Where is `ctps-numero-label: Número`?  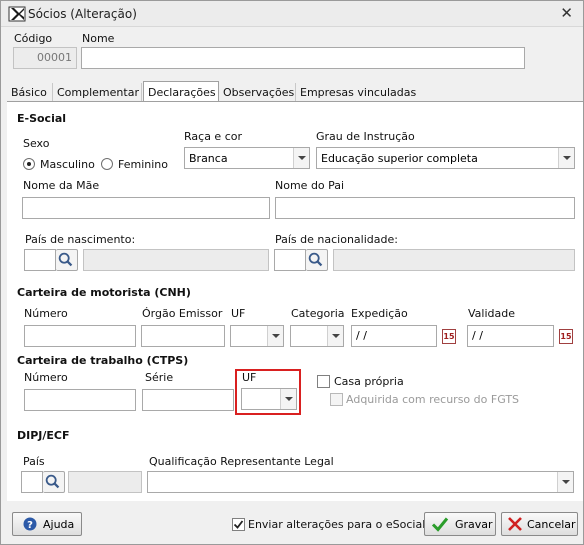 ctps-numero-label: Número is located at coordinates (46, 377).